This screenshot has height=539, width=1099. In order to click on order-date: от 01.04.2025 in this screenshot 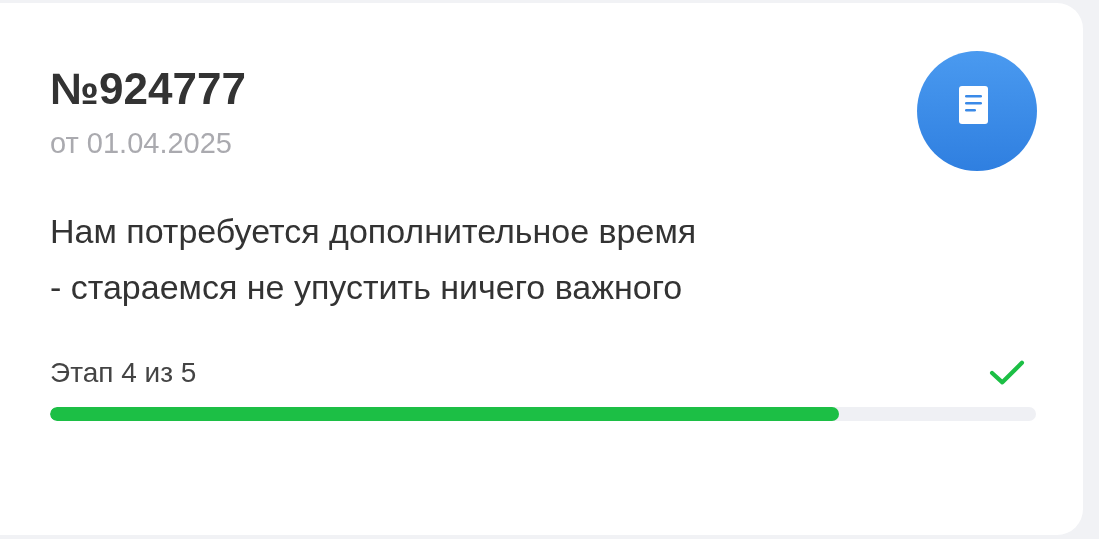, I will do `click(141, 143)`.